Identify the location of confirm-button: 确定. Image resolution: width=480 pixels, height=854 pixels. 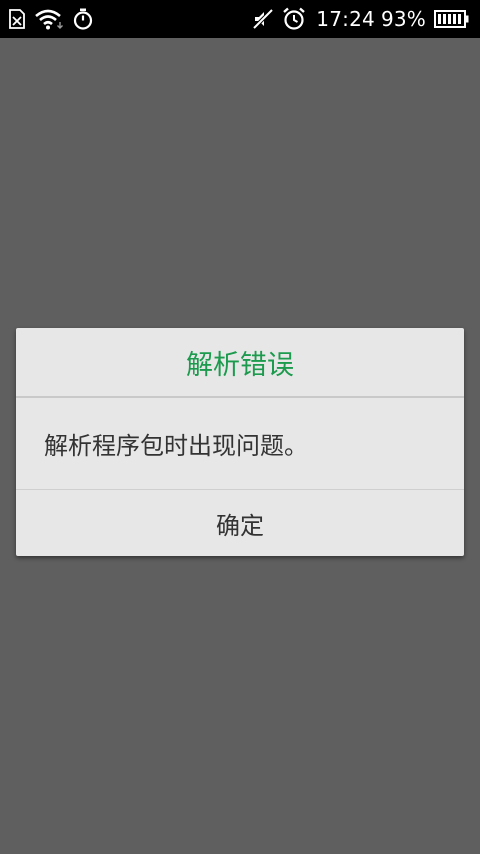
(240, 523).